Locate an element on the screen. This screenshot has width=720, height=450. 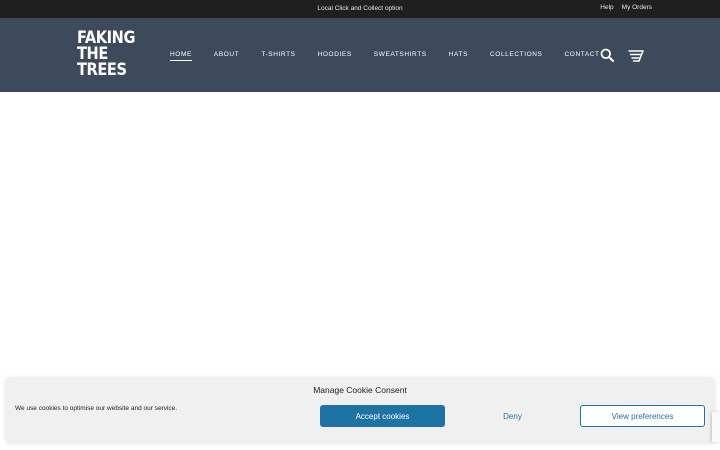
utility-links: Help My Orders is located at coordinates (626, 7).